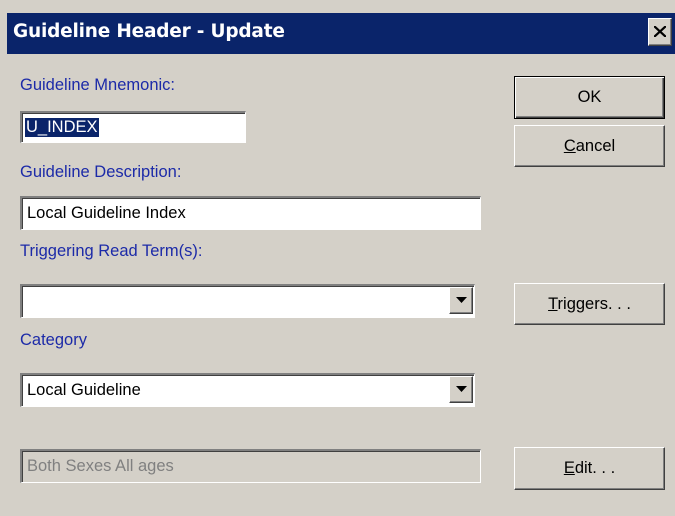  Describe the element at coordinates (111, 251) in the screenshot. I see `triggering-label: Triggering Read Term(s):` at that location.